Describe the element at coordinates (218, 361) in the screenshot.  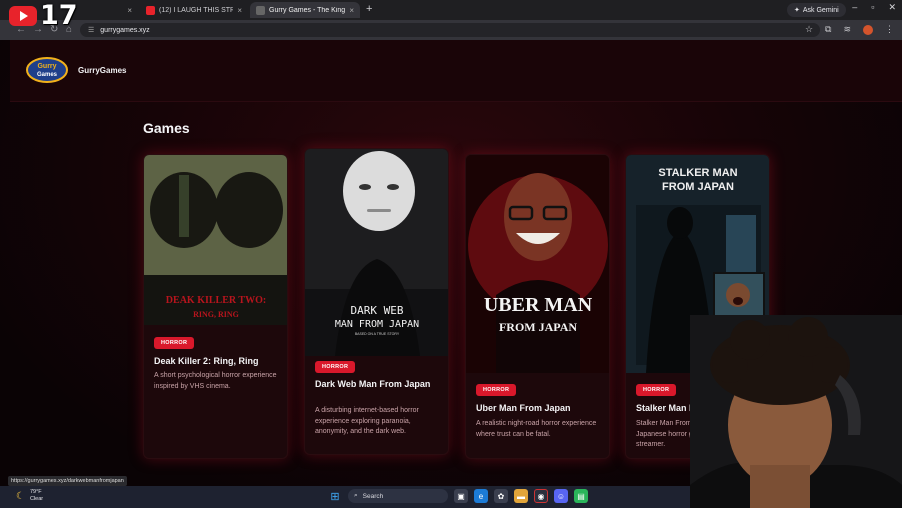
I see `game-title: Deak Killer 2: Ring, Ring` at that location.